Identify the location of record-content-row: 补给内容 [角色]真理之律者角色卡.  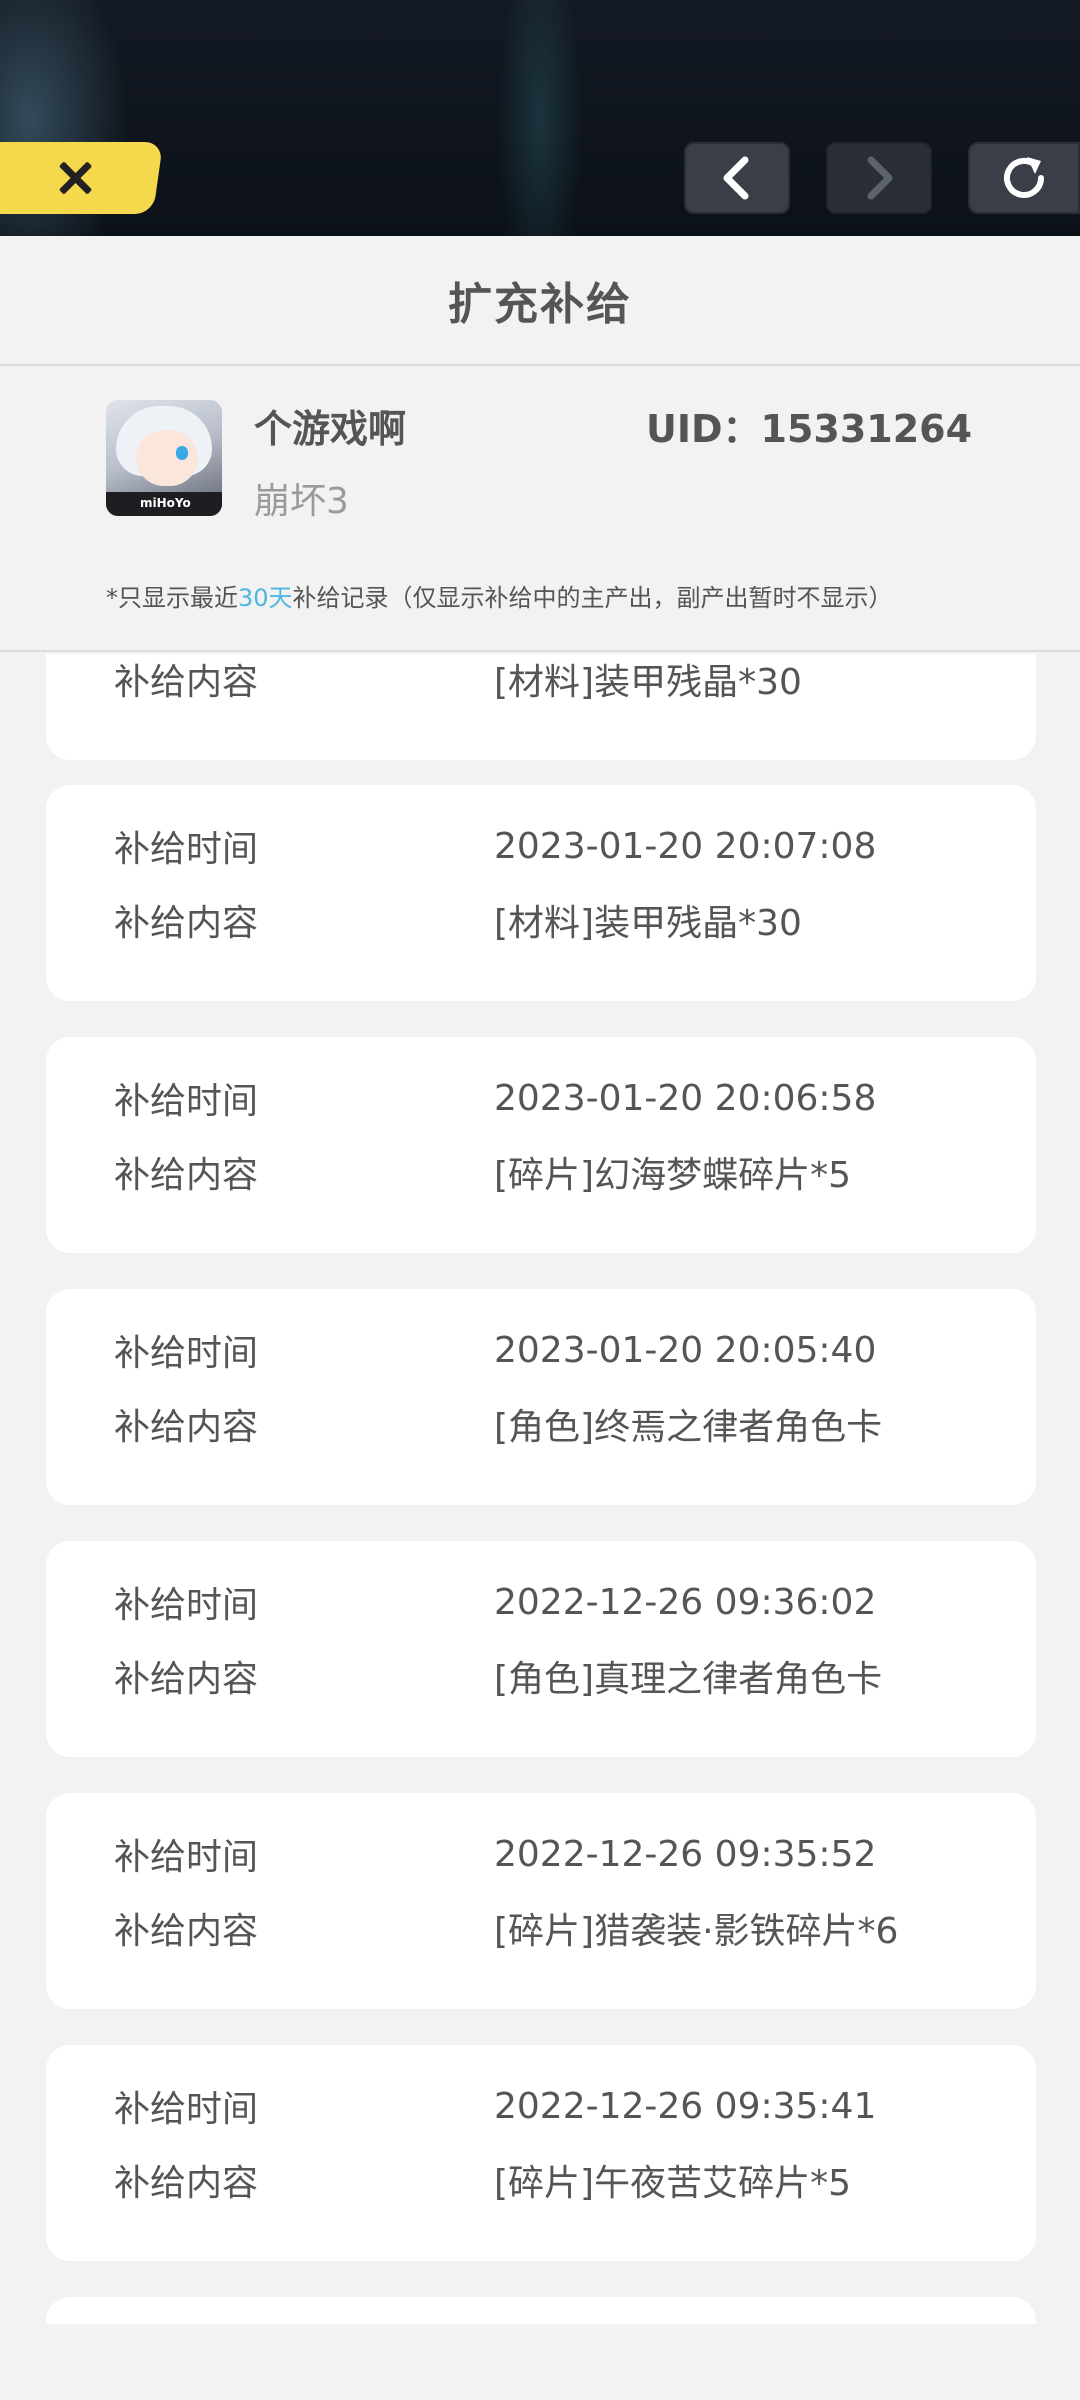
(554, 1676).